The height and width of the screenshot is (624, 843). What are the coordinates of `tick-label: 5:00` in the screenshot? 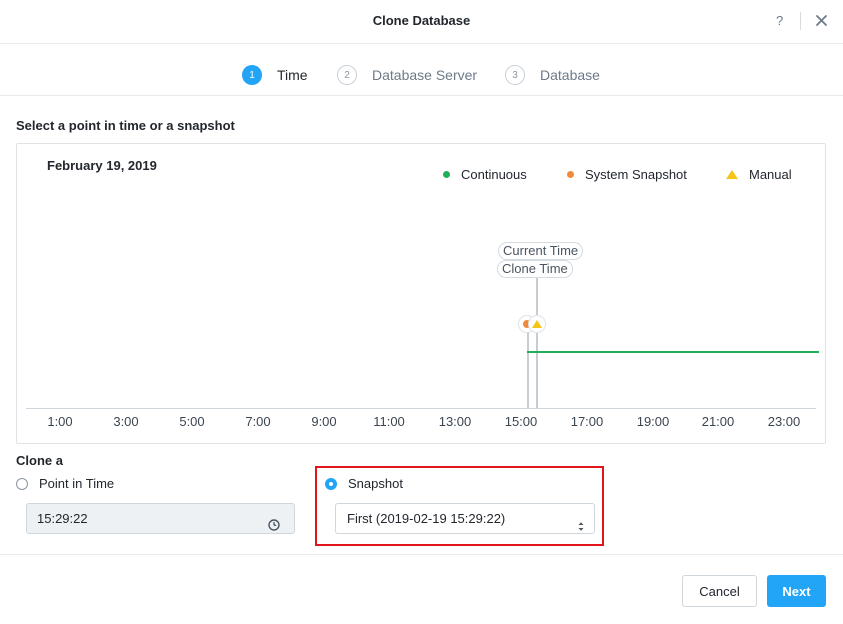 It's located at (192, 421).